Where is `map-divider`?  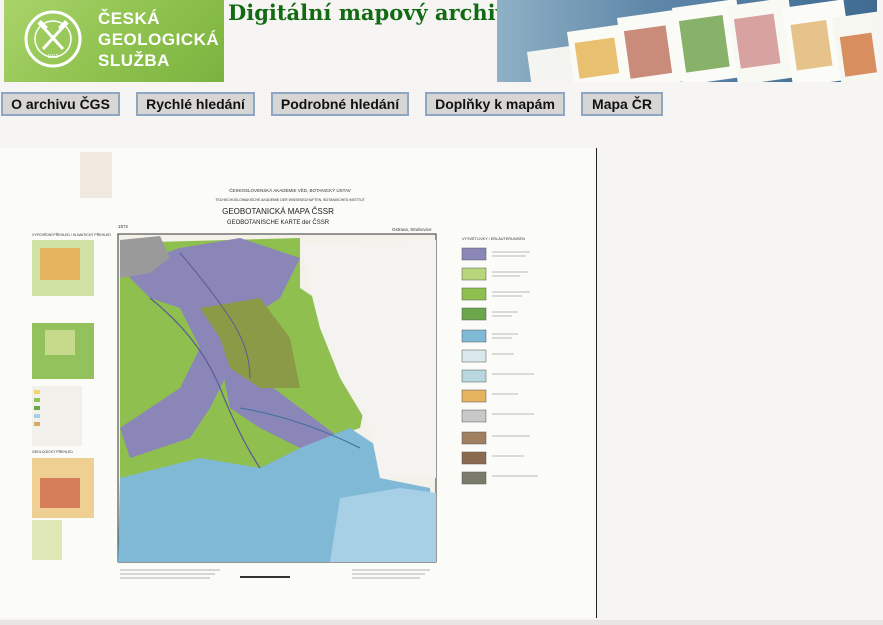
map-divider is located at coordinates (596, 383).